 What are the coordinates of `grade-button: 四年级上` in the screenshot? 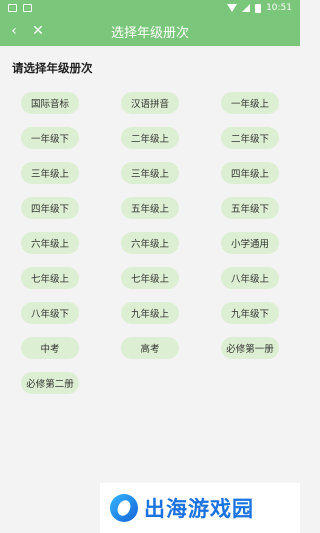 It's located at (250, 173).